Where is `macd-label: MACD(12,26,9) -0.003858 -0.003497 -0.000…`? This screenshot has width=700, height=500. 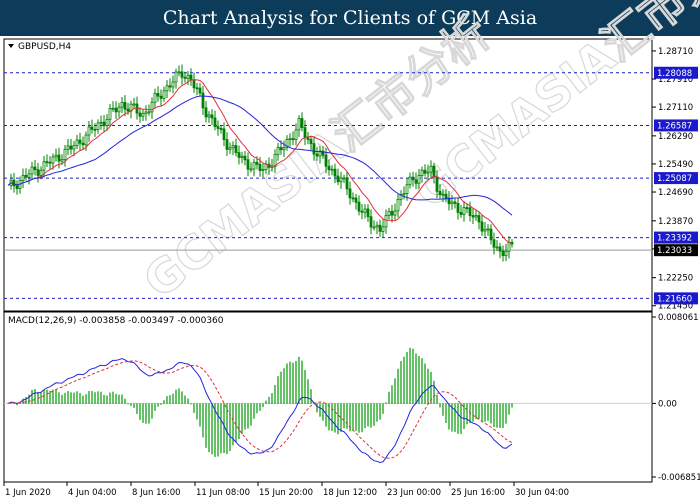
macd-label: MACD(12,26,9) -0.003858 -0.003497 -0.000… is located at coordinates (116, 321).